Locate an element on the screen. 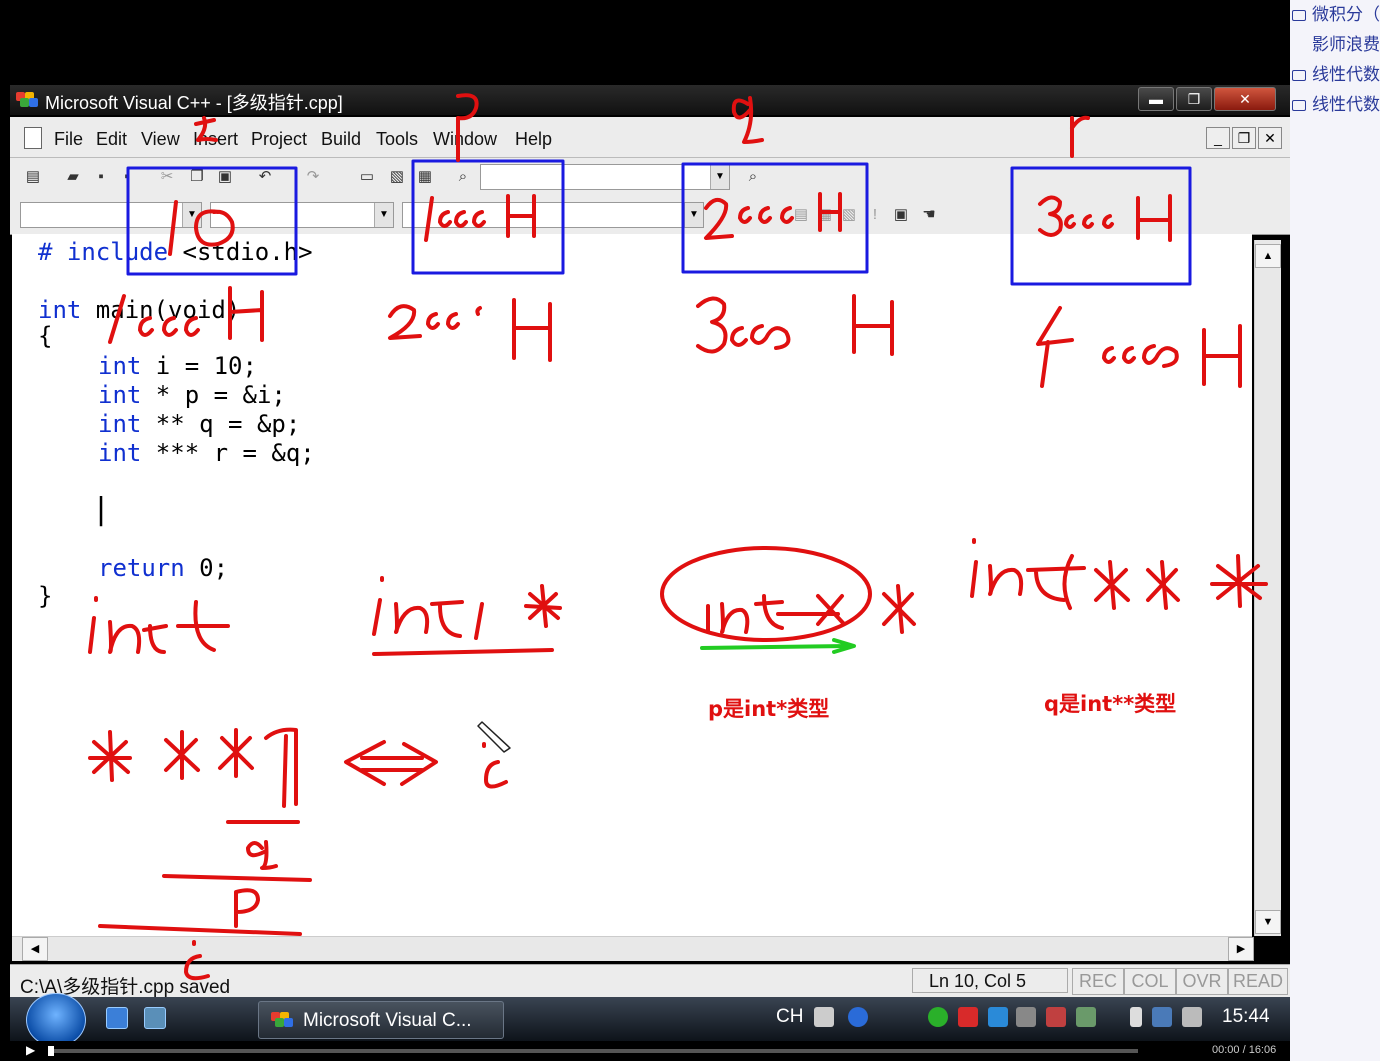 The width and height of the screenshot is (1380, 1061). tree-q is located at coordinates (262, 855).